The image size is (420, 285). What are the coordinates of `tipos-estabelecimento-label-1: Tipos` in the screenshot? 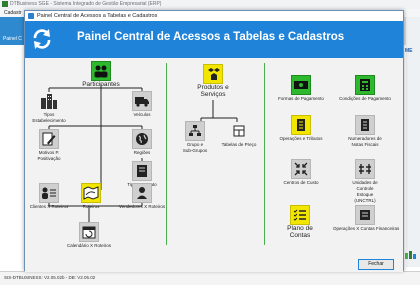 It's located at (49, 114).